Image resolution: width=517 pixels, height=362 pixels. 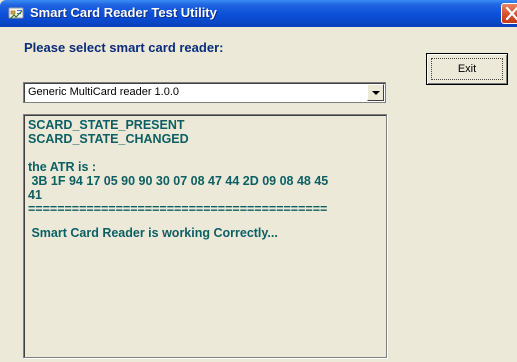 I want to click on exit-button: Exit, so click(x=467, y=69).